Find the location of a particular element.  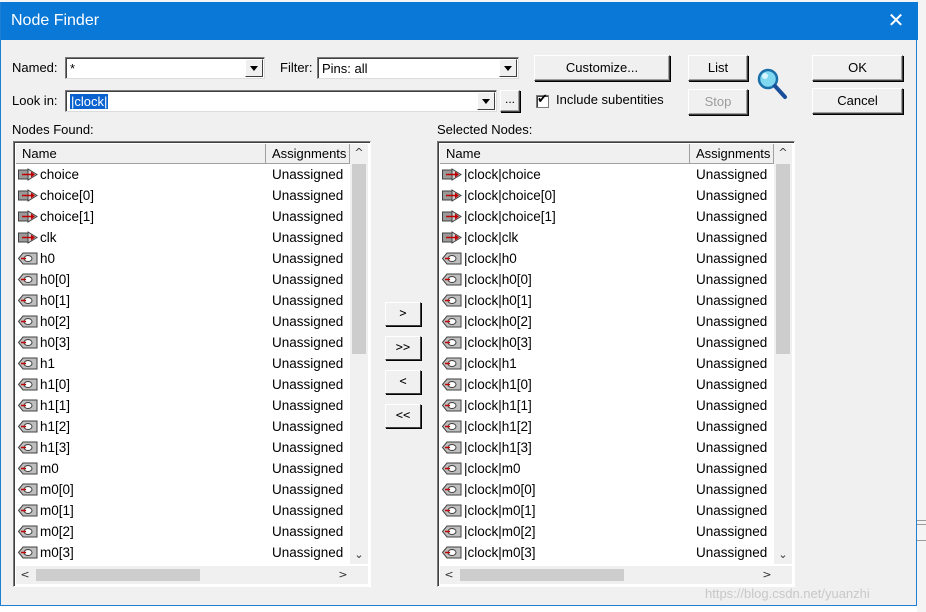

list-row: clk Unassigned is located at coordinates (183, 237).